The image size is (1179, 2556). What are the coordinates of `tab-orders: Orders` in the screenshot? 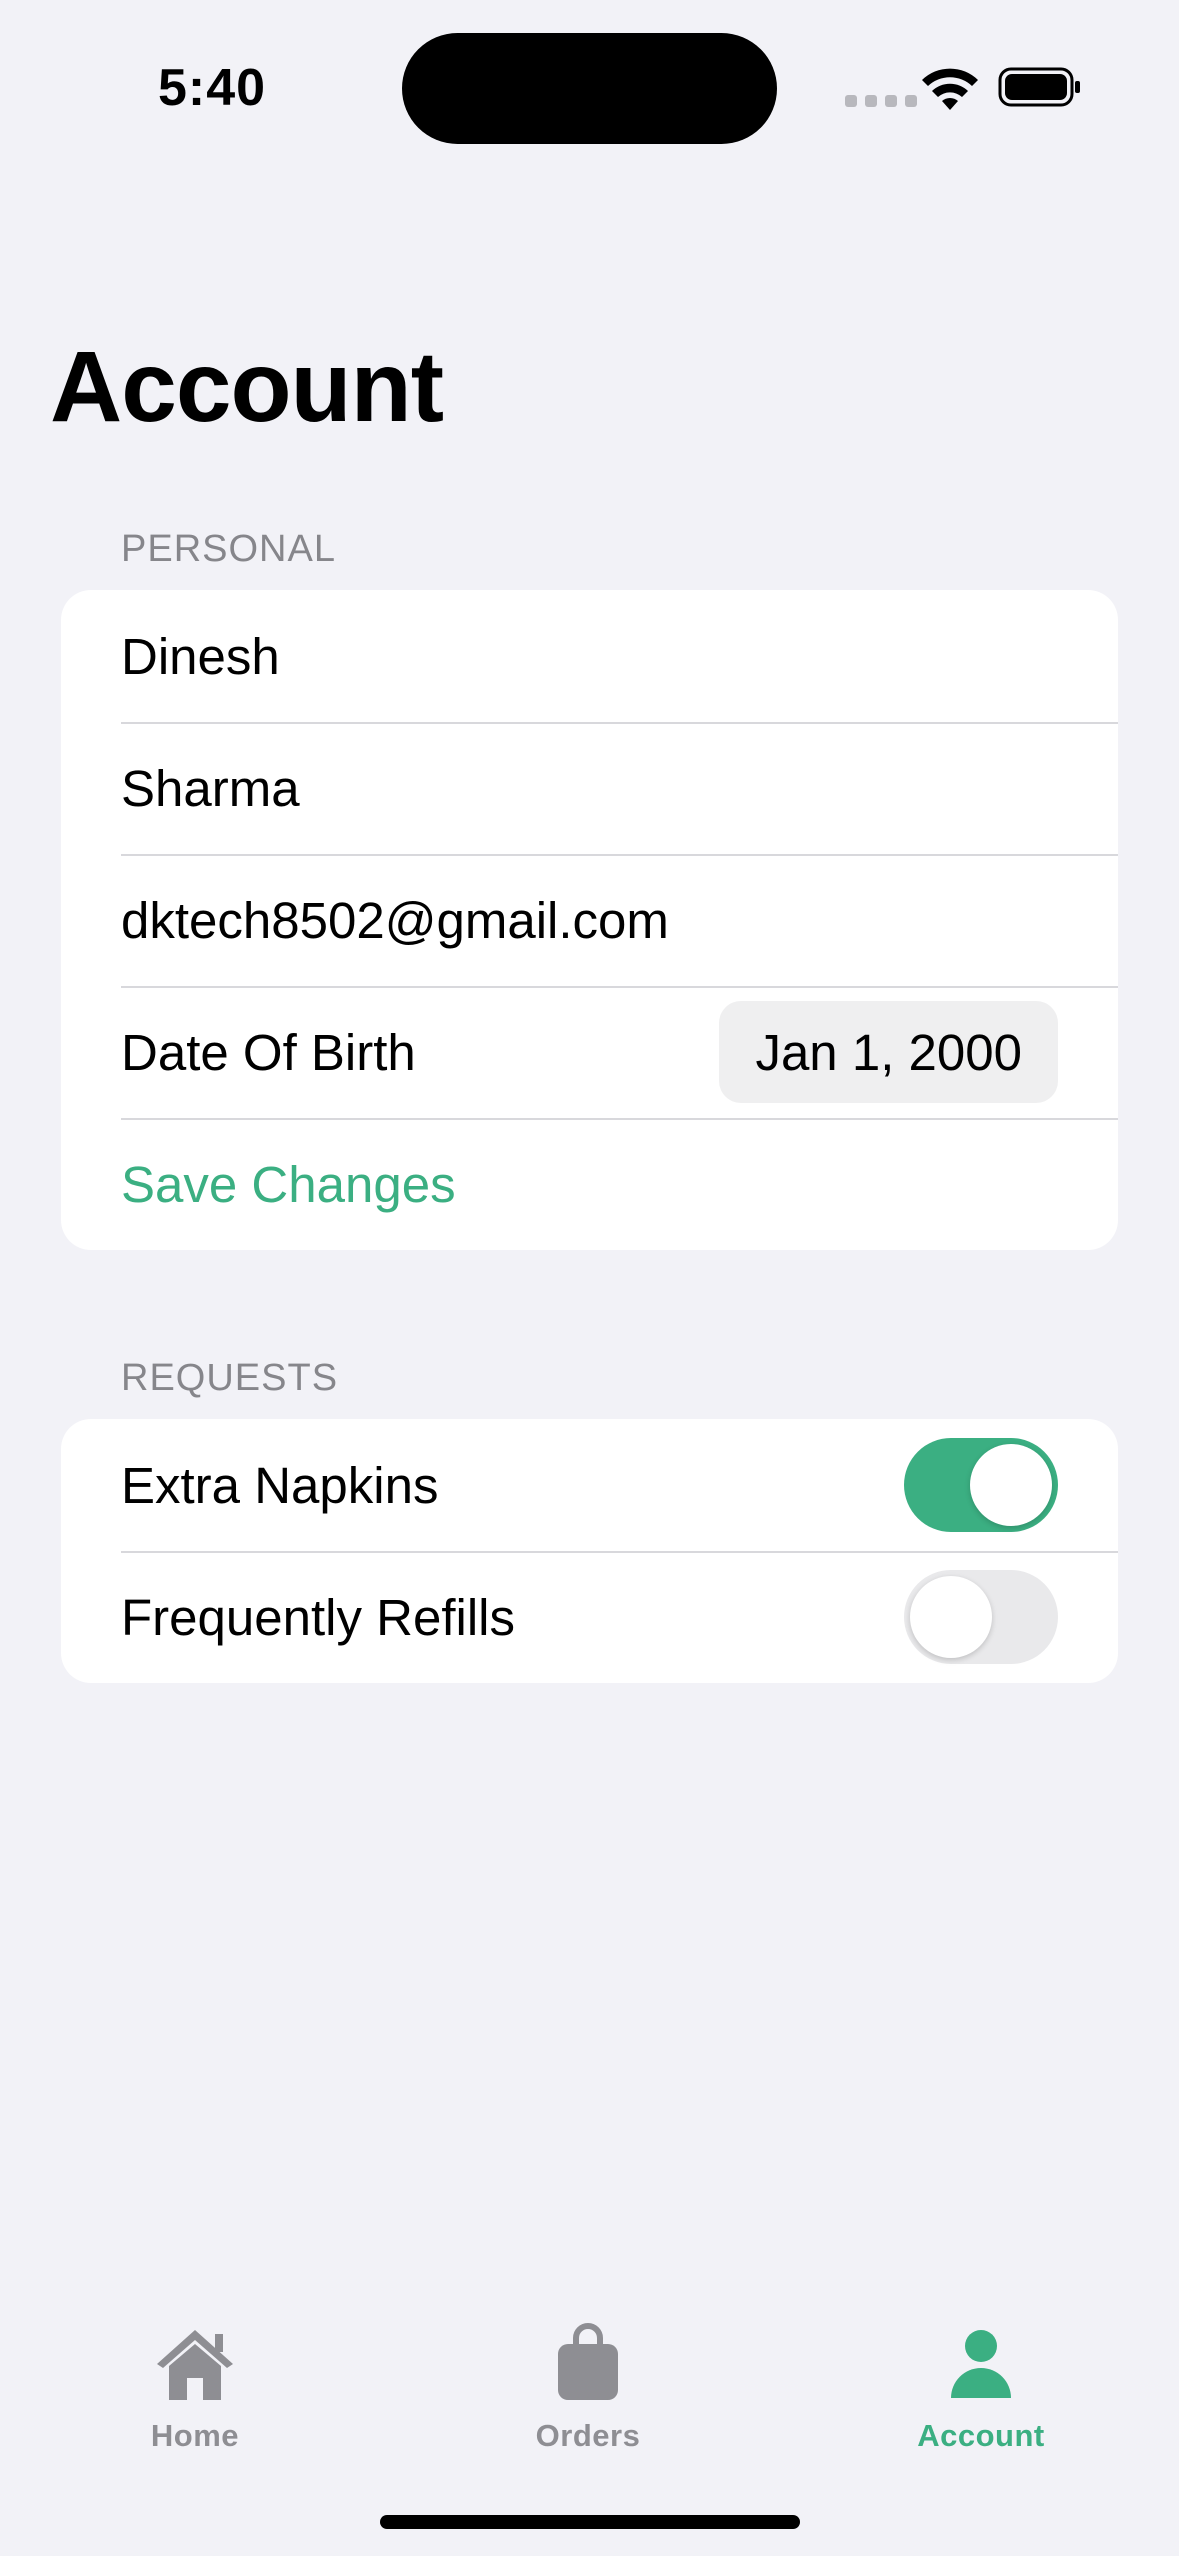 It's located at (588, 2388).